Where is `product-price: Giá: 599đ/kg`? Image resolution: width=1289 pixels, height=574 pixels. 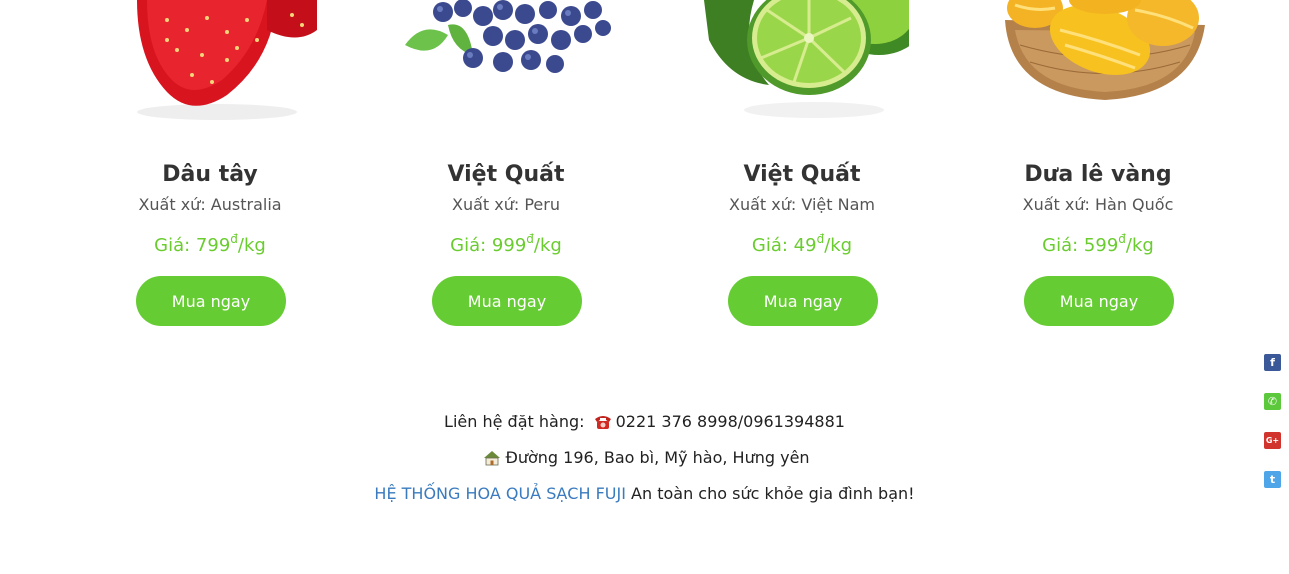
product-price: Giá: 599đ/kg is located at coordinates (1098, 246).